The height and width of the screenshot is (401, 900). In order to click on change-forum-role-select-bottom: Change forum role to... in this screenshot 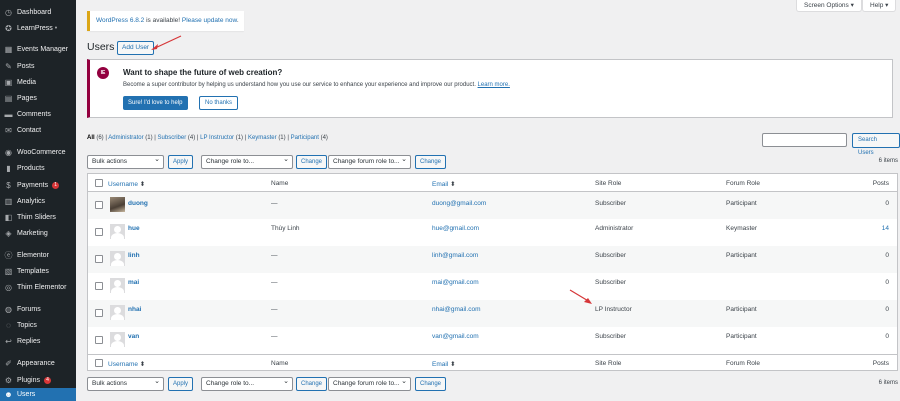, I will do `click(369, 383)`.